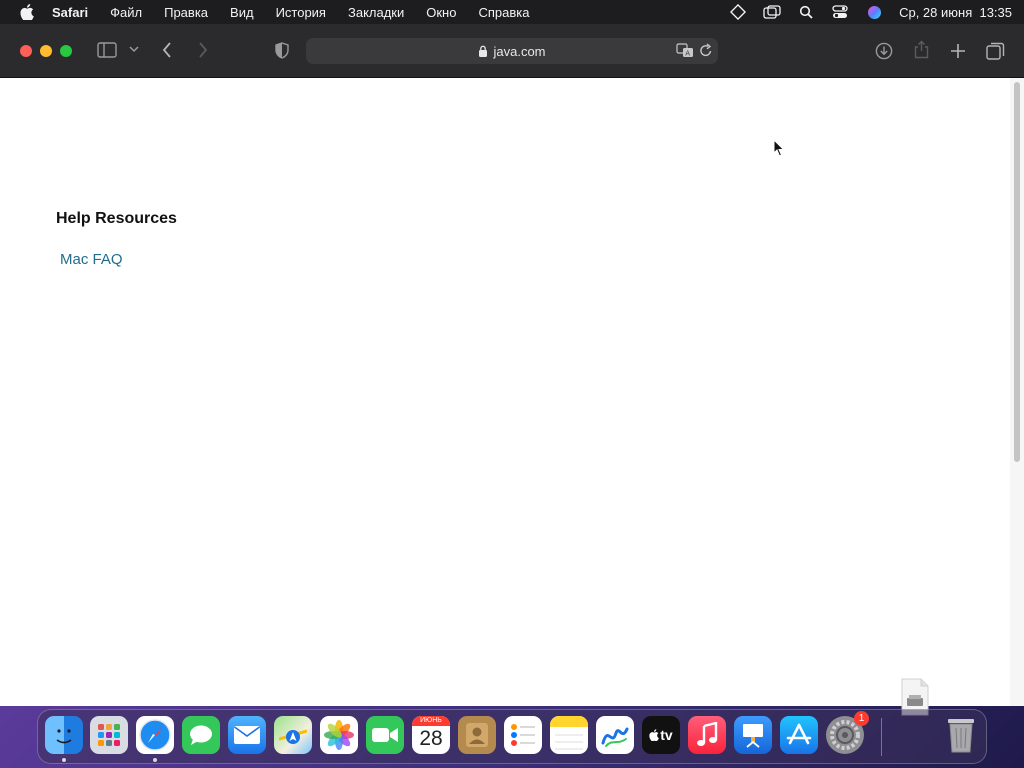 This screenshot has width=1024, height=768. What do you see at coordinates (519, 51) in the screenshot?
I see `url-text: java.com` at bounding box center [519, 51].